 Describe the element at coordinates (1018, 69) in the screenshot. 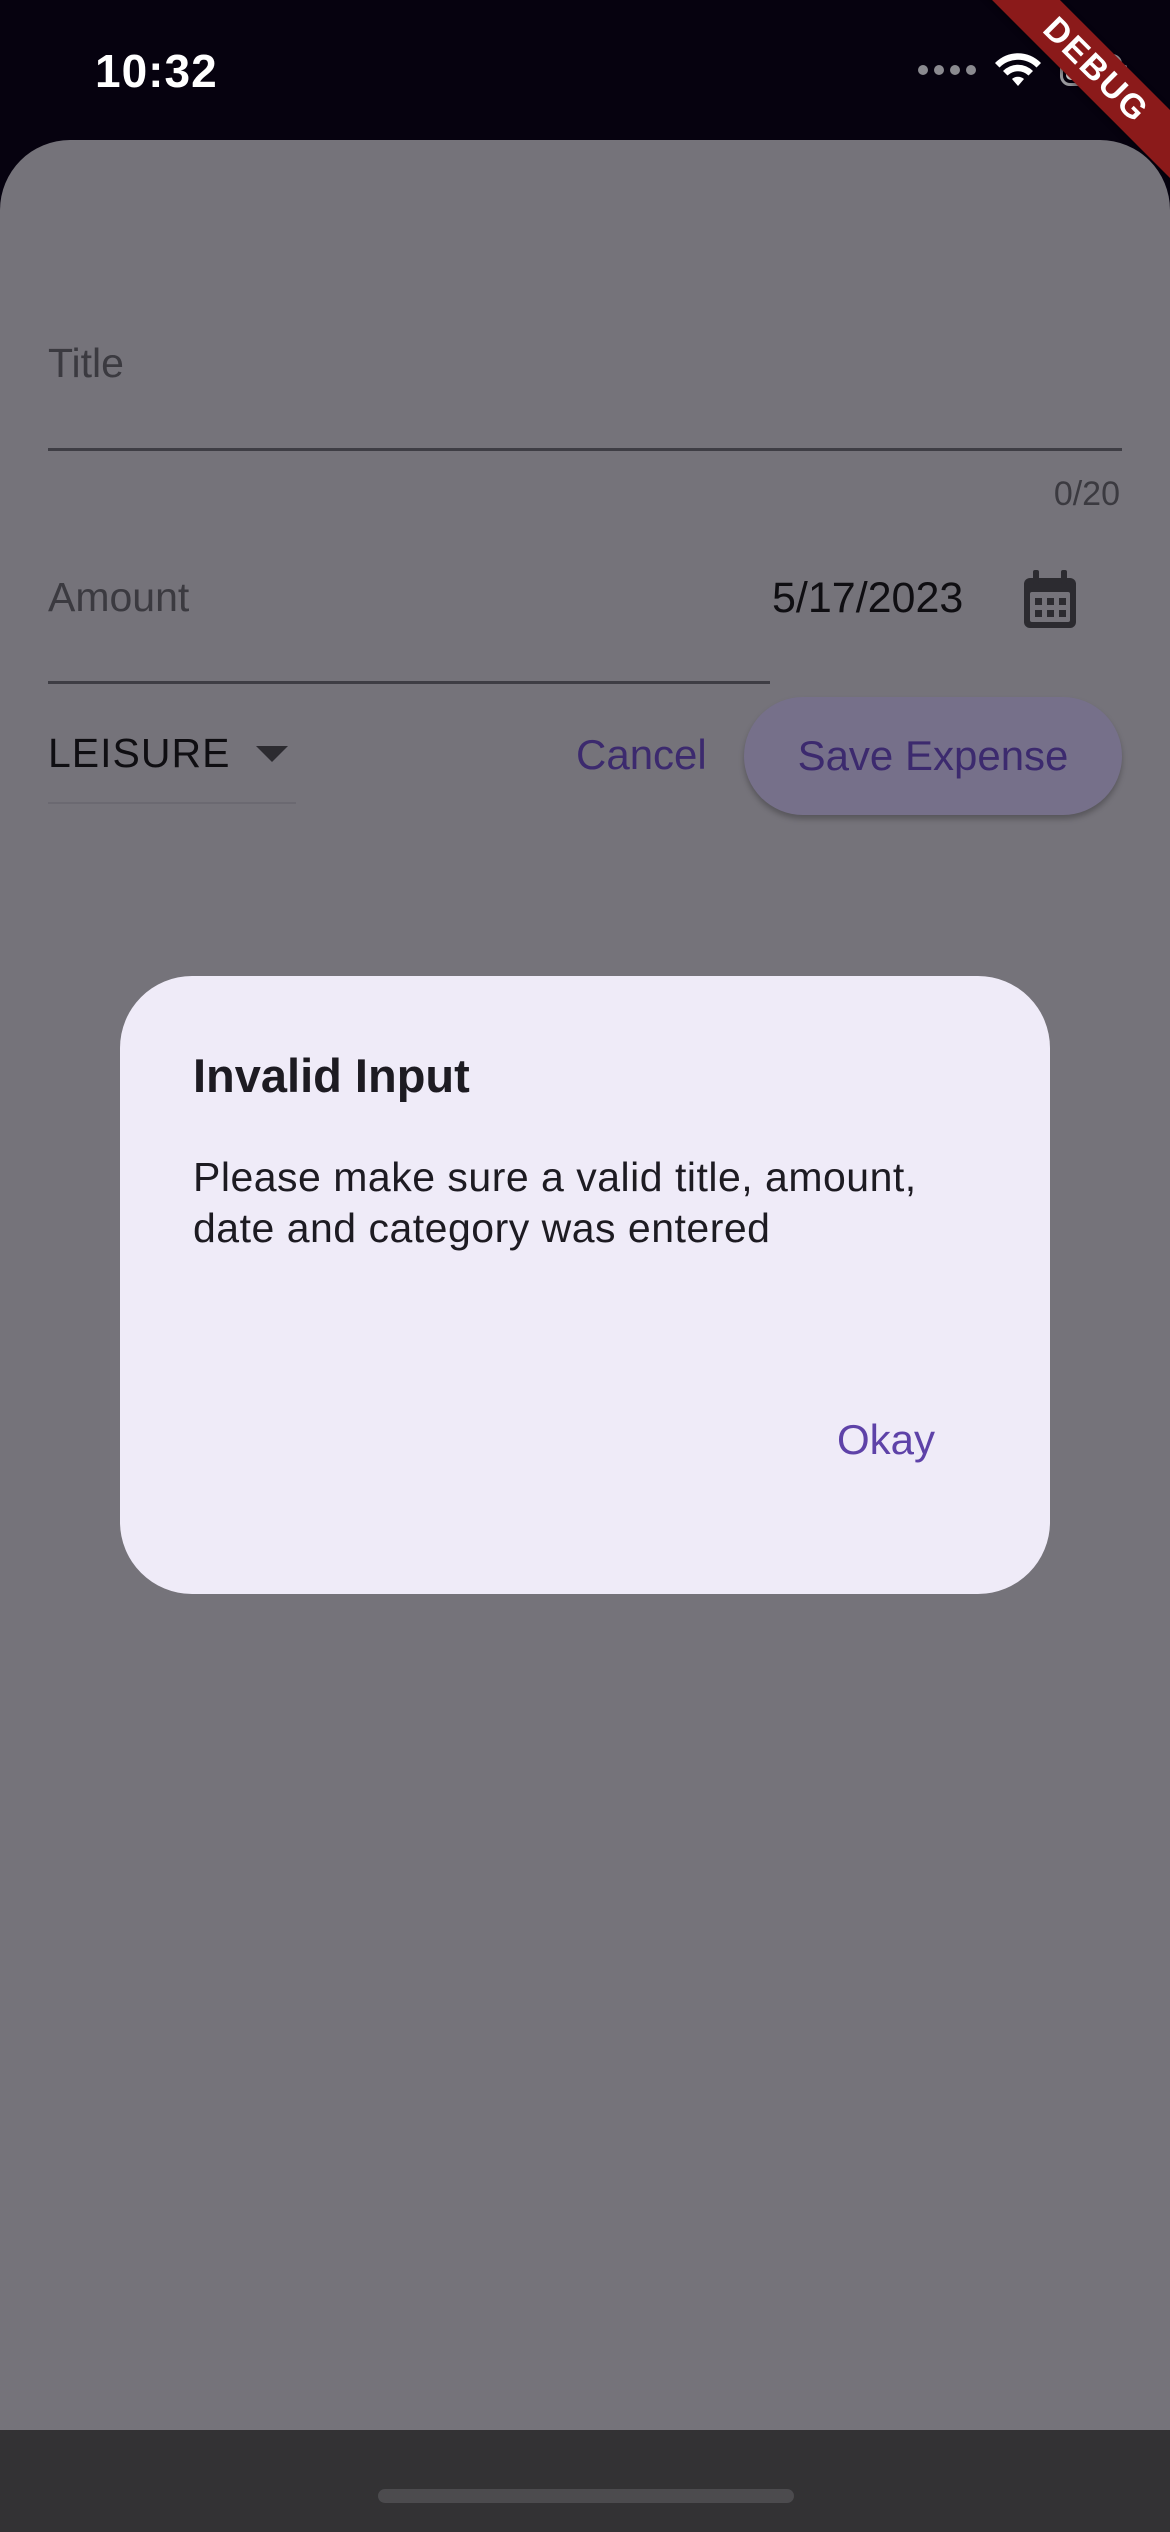

I see `wifi-icon` at that location.